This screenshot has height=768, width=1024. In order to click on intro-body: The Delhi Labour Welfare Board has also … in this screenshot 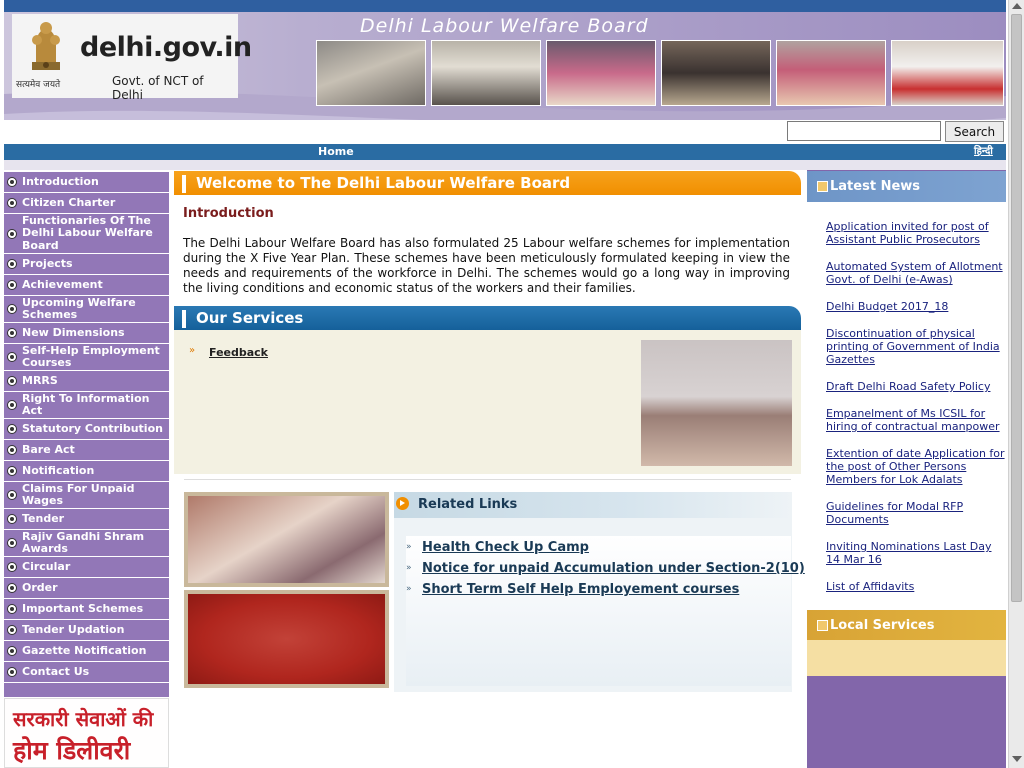, I will do `click(486, 265)`.